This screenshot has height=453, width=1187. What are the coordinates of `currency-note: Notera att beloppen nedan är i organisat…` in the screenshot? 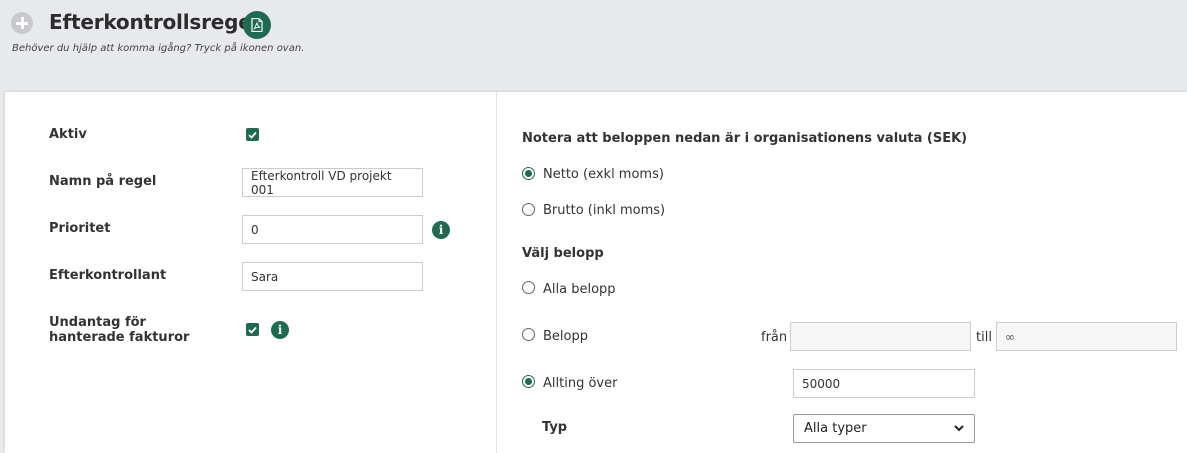 It's located at (745, 138).